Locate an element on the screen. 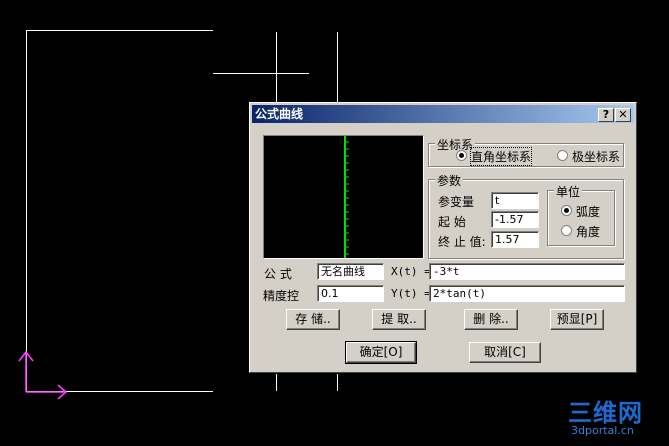 The height and width of the screenshot is (446, 669). ok-button: 确定[O] is located at coordinates (381, 352).